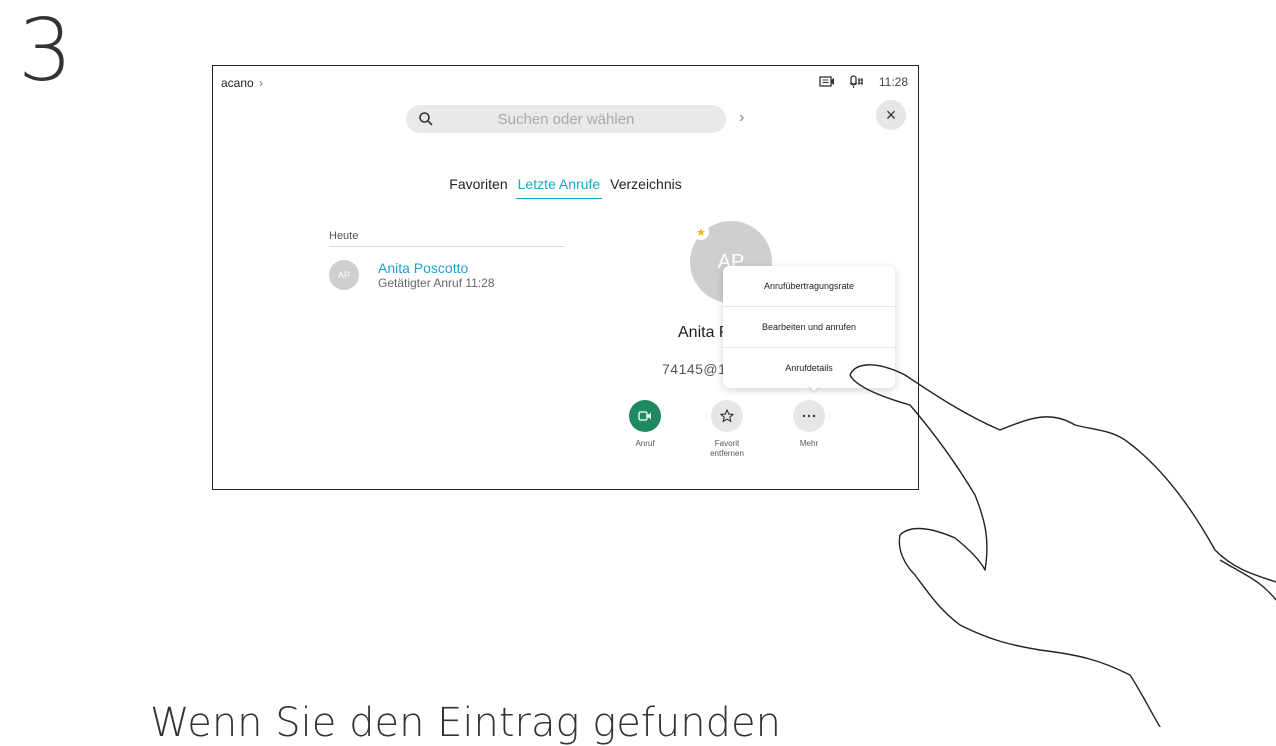  What do you see at coordinates (809, 443) in the screenshot?
I see `more-label: Mehr` at bounding box center [809, 443].